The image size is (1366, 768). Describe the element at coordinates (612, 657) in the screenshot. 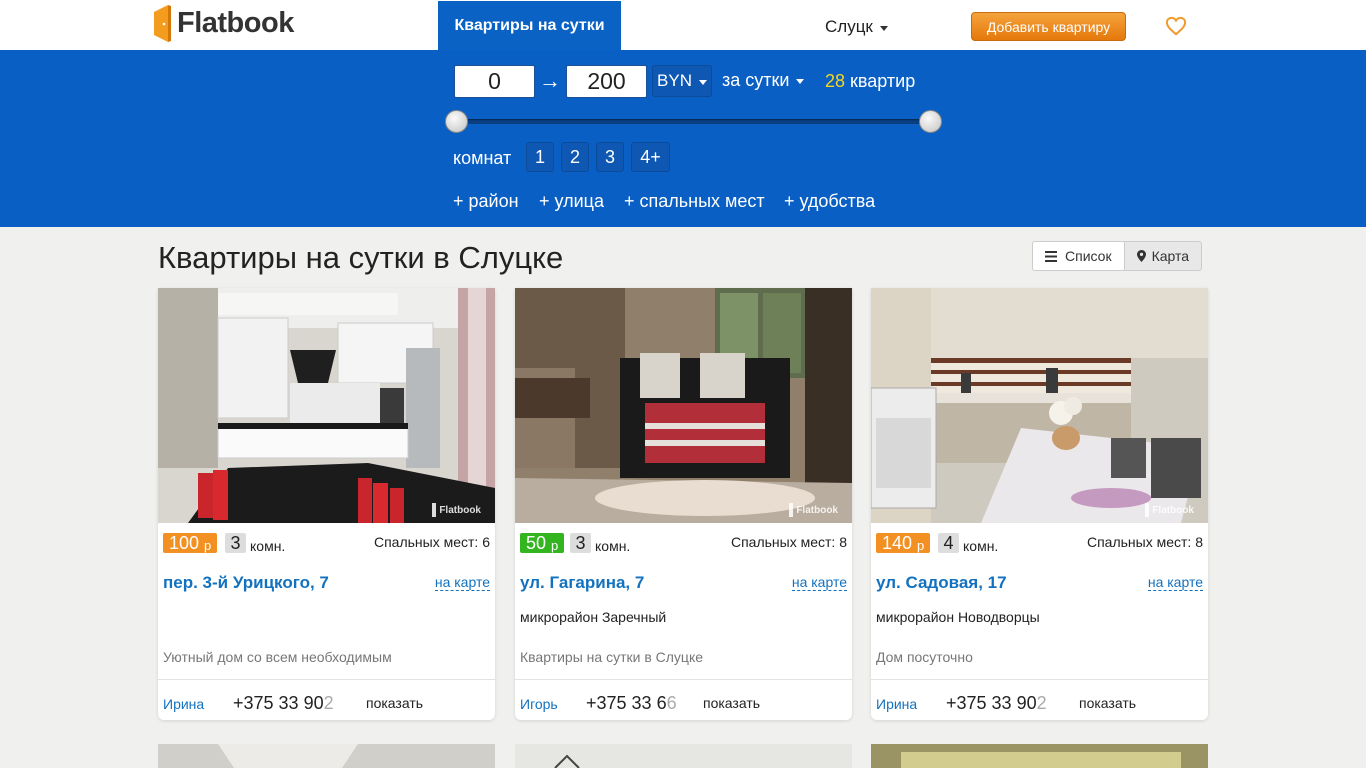

I see `listing-description: Квартиры на сутки в Слуцке` at that location.